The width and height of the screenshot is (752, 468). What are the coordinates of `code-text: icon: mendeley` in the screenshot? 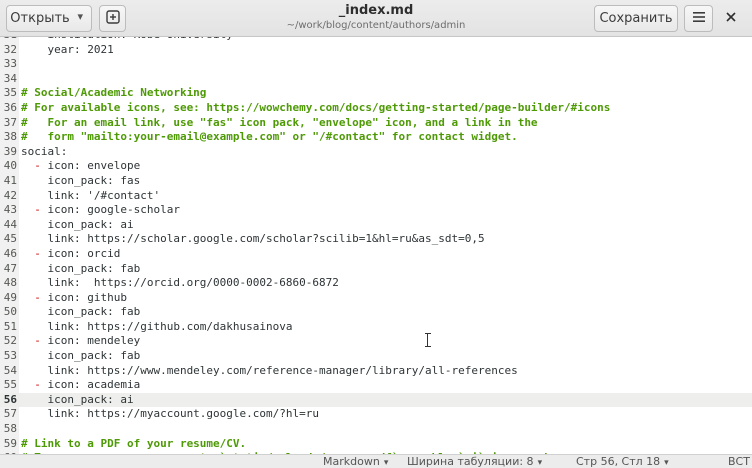 It's located at (90, 341).